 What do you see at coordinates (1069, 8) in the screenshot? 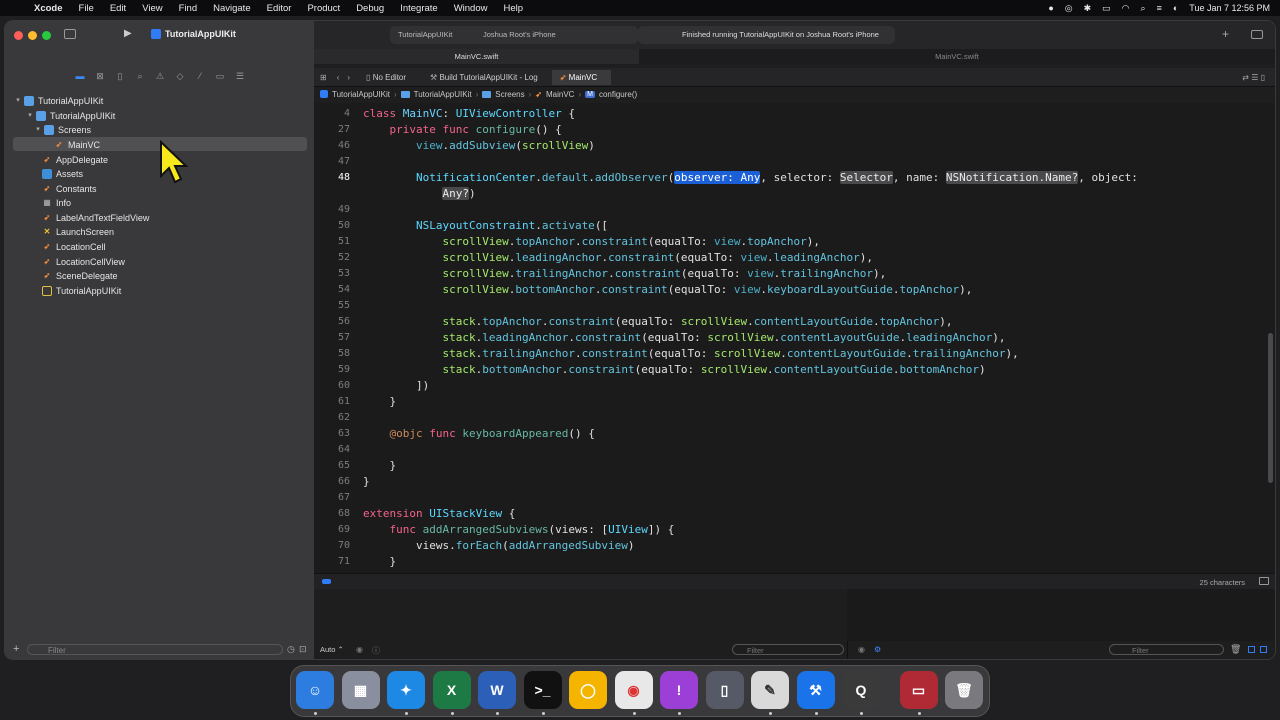
I see `airdrop-icon: ◎` at bounding box center [1069, 8].